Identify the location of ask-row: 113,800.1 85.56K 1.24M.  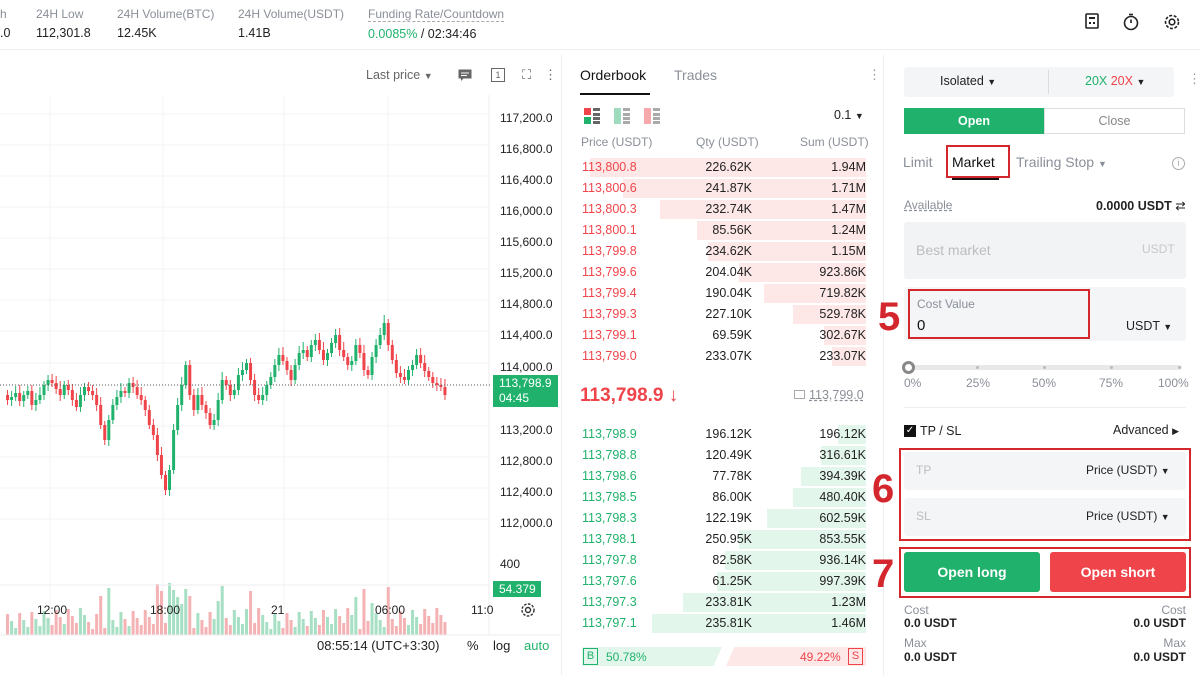
(725, 230).